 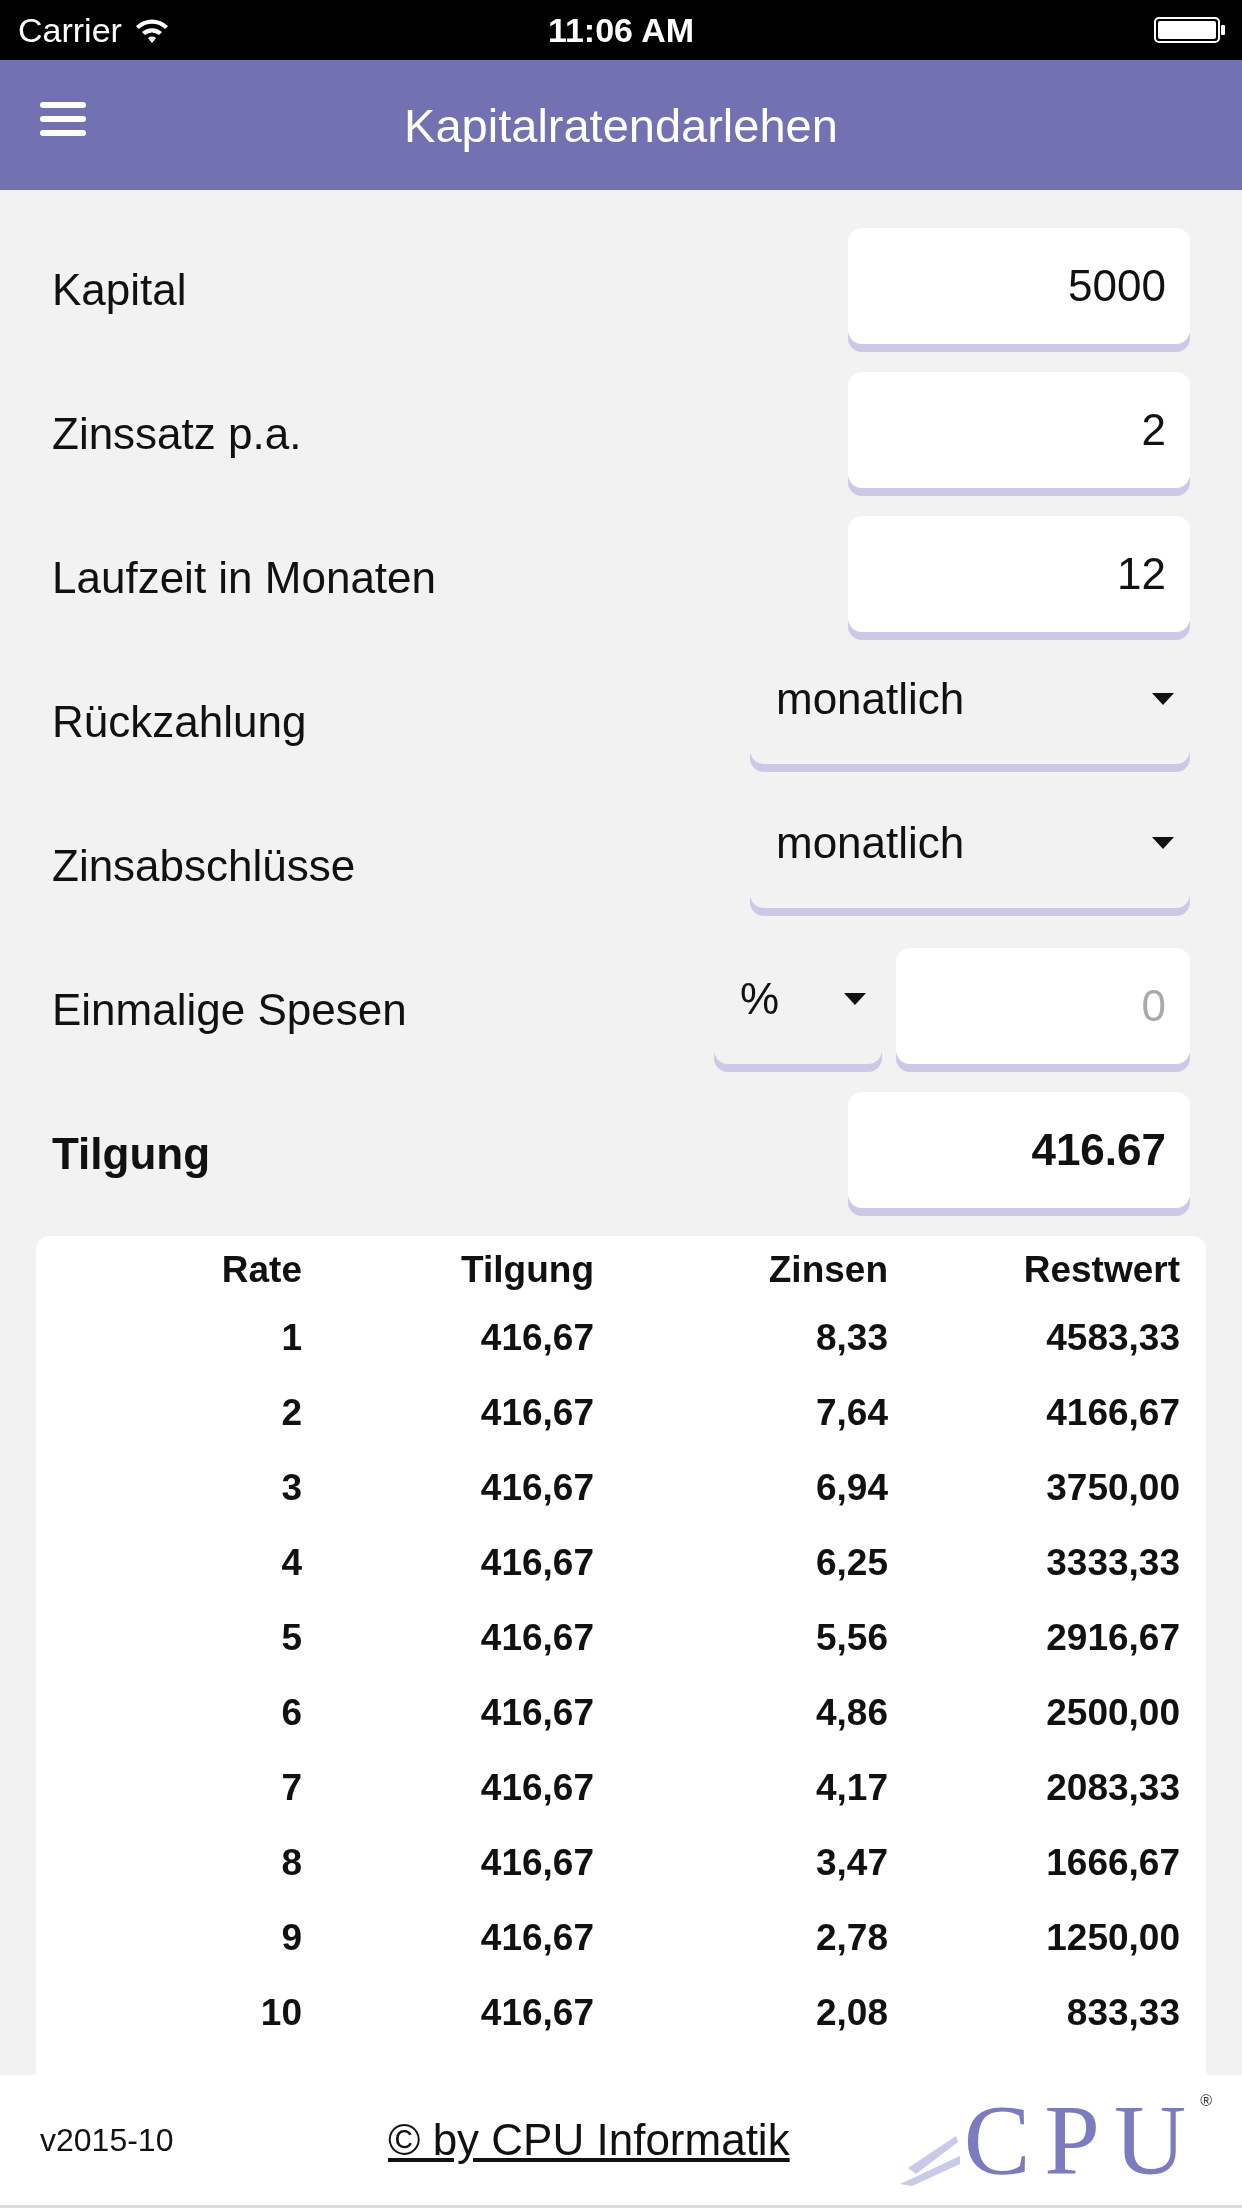 What do you see at coordinates (827, 1270) in the screenshot?
I see `column-header: Zinsen` at bounding box center [827, 1270].